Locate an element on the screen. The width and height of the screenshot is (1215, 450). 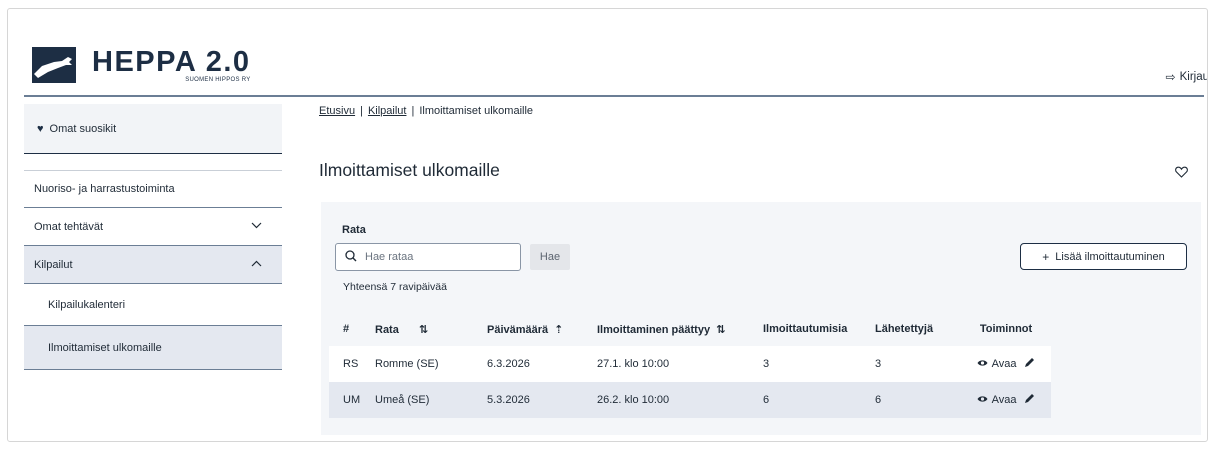
cell-end: 27.1. klo 10:00 is located at coordinates (680, 364).